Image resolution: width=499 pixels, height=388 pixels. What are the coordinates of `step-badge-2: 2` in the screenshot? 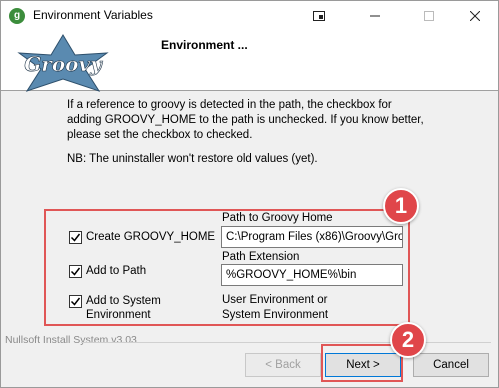 It's located at (408, 340).